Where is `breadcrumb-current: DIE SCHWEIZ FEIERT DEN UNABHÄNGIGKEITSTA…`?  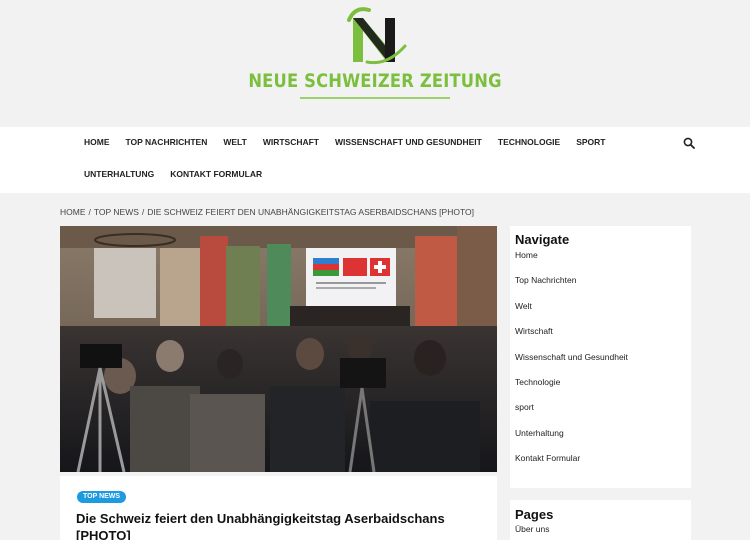
breadcrumb-current: DIE SCHWEIZ FEIERT DEN UNABHÄNGIGKEITSTA… is located at coordinates (310, 212).